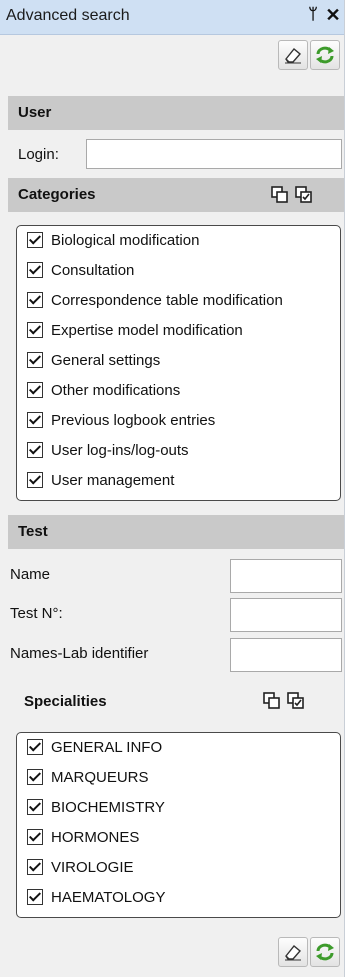 Image resolution: width=348 pixels, height=977 pixels. Describe the element at coordinates (187, 240) in the screenshot. I see `category-item: Biological modification` at that location.